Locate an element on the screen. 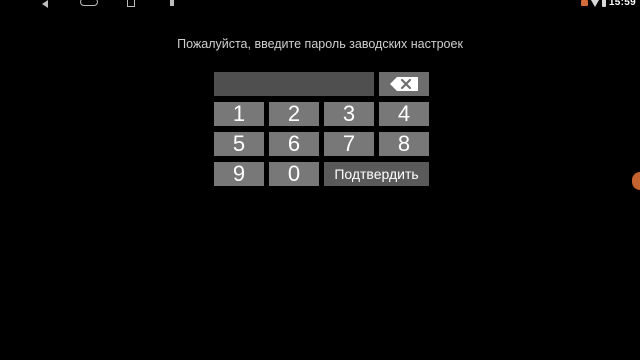 This screenshot has height=360, width=640. key-5: 5 is located at coordinates (239, 144).